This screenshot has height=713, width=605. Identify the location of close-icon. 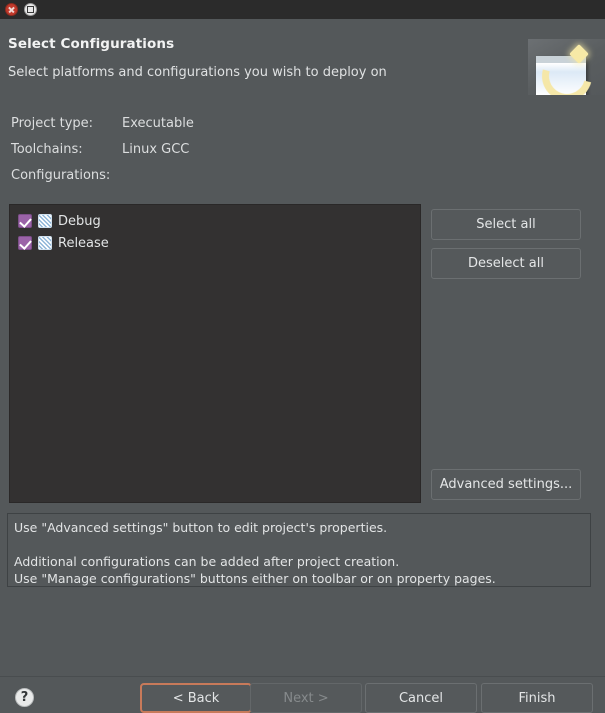
(11, 9).